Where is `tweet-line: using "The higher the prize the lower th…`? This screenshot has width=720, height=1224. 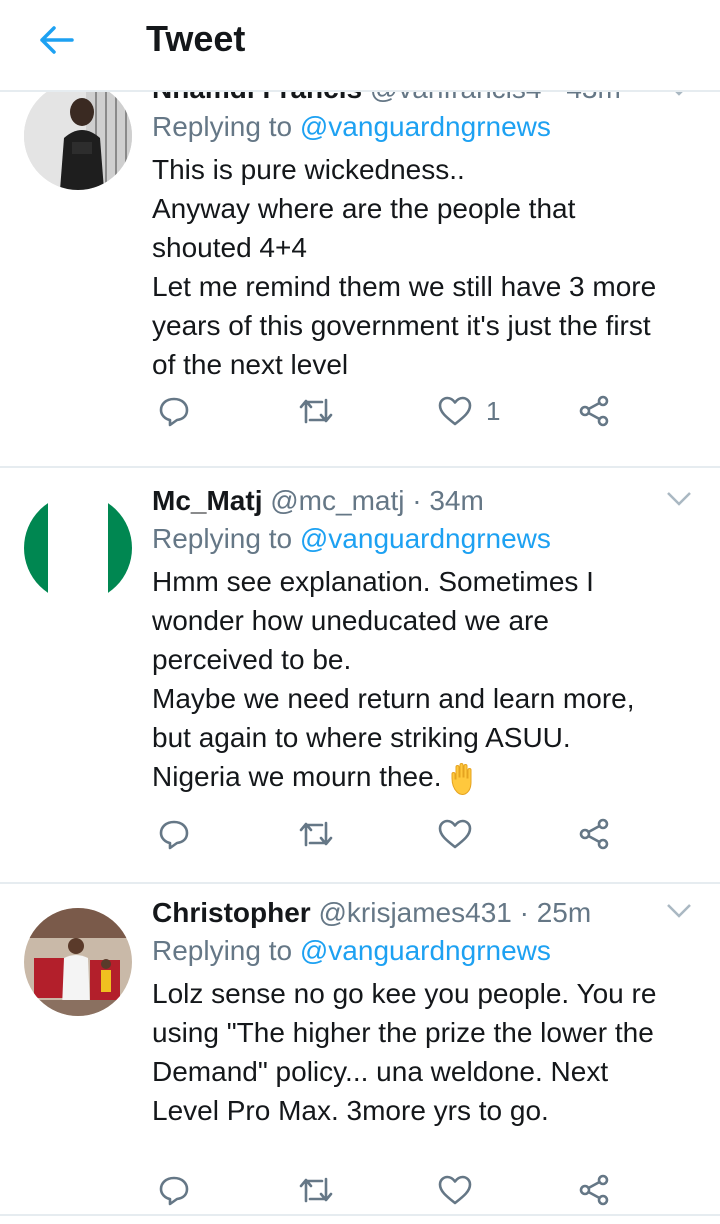
tweet-line: using "The higher the prize the lower th… is located at coordinates (403, 1032).